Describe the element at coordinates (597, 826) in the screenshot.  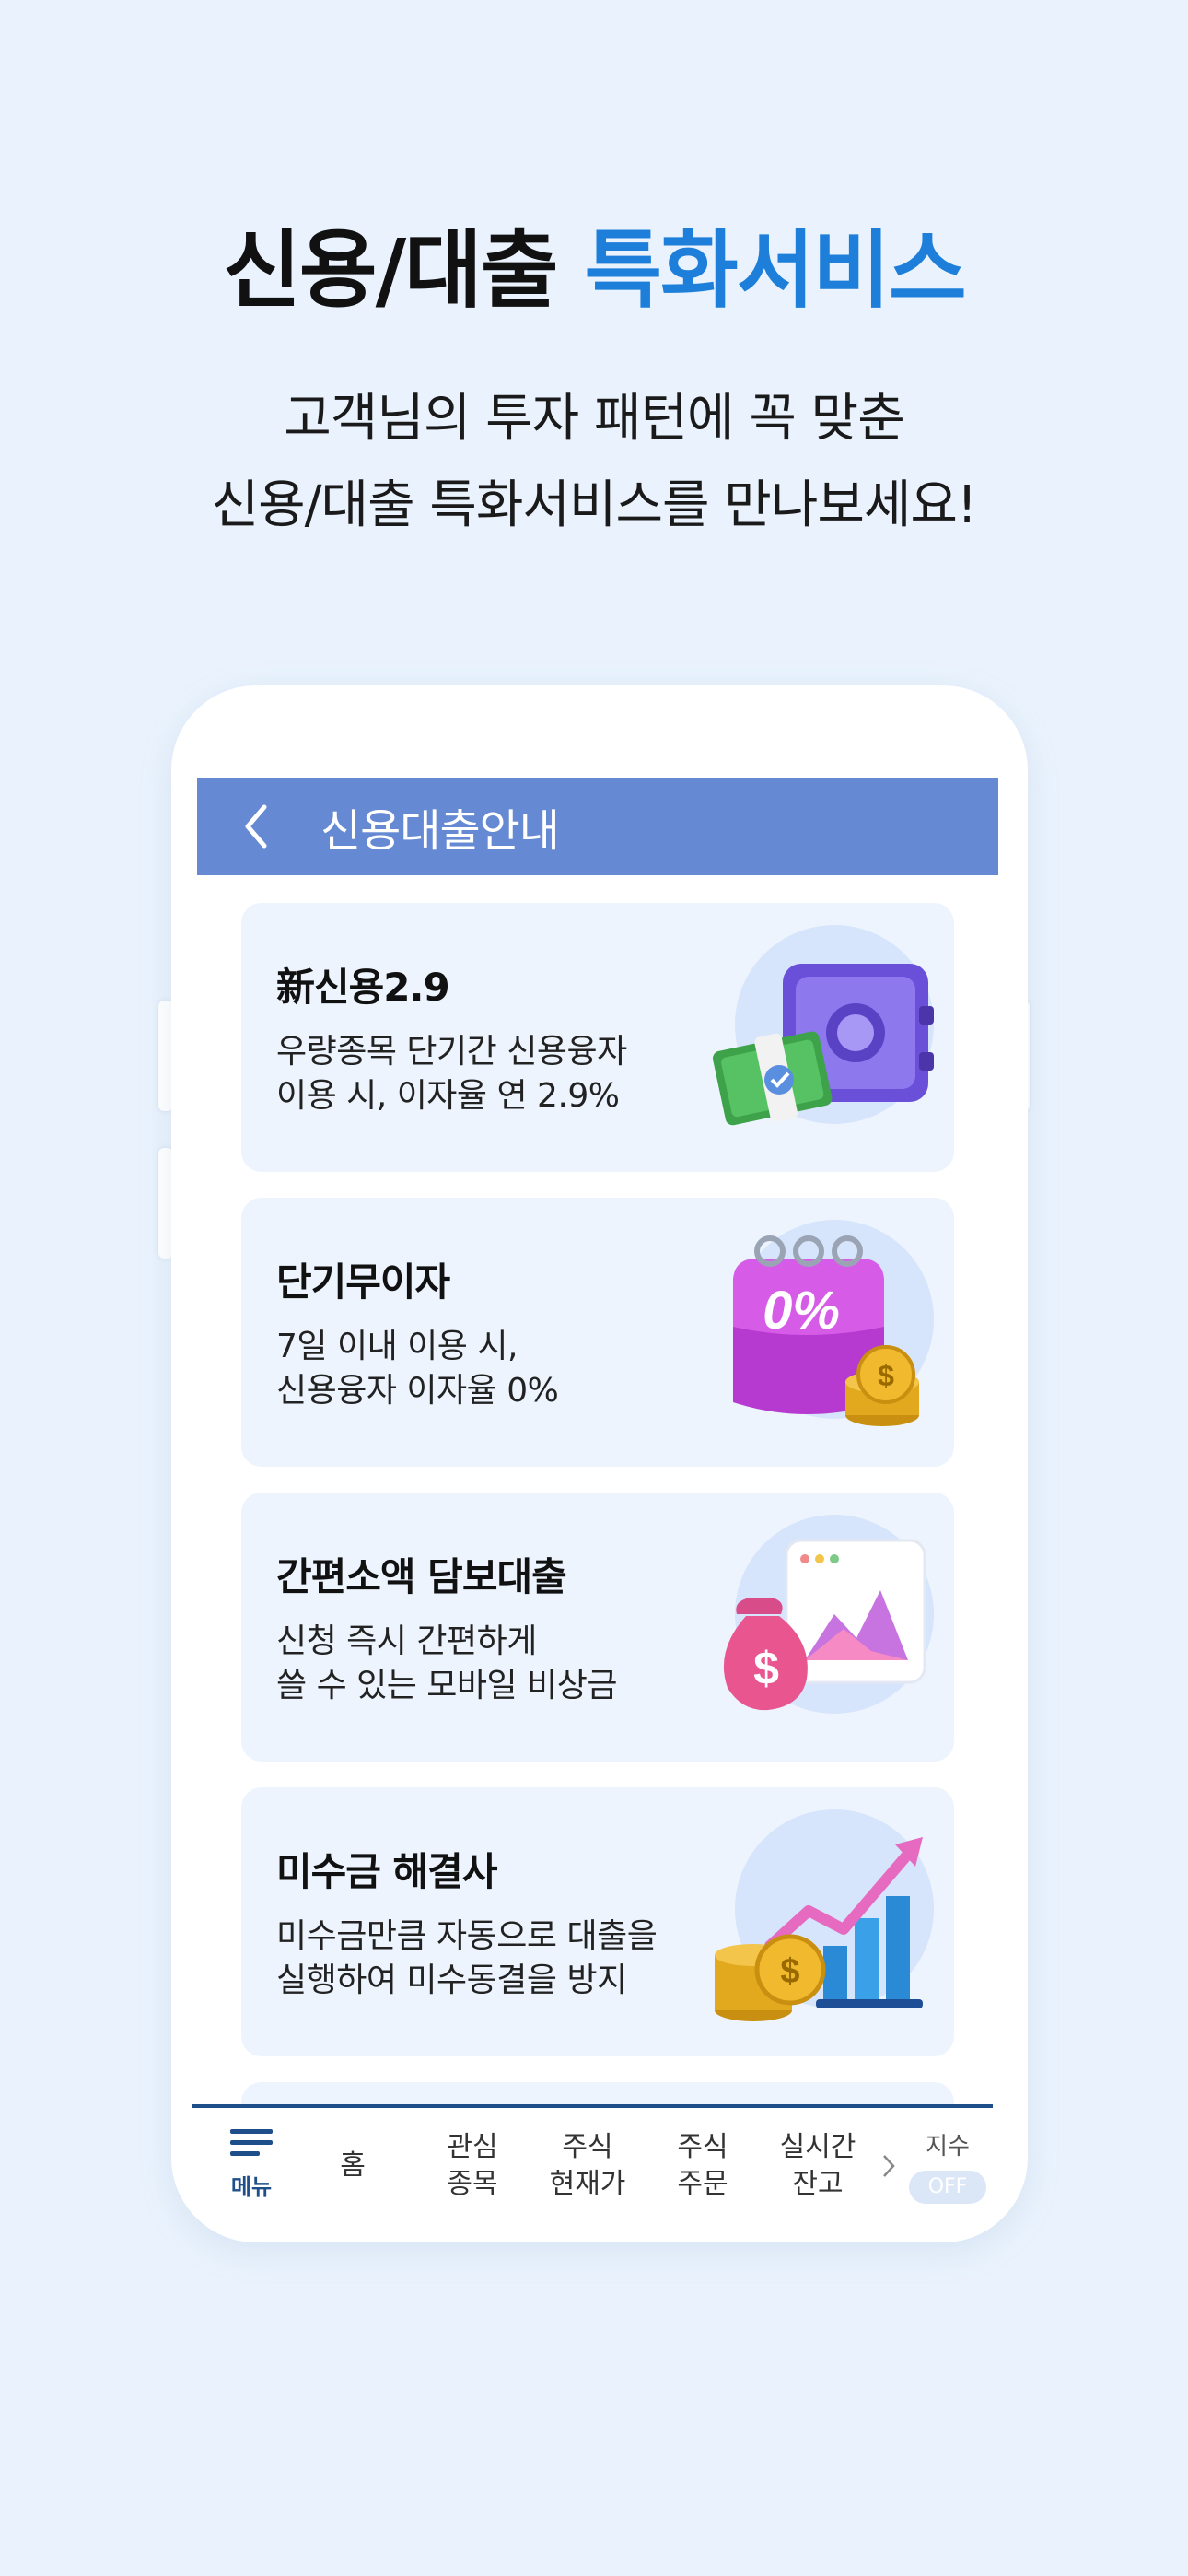
I see `app-header: 신용대출안내` at that location.